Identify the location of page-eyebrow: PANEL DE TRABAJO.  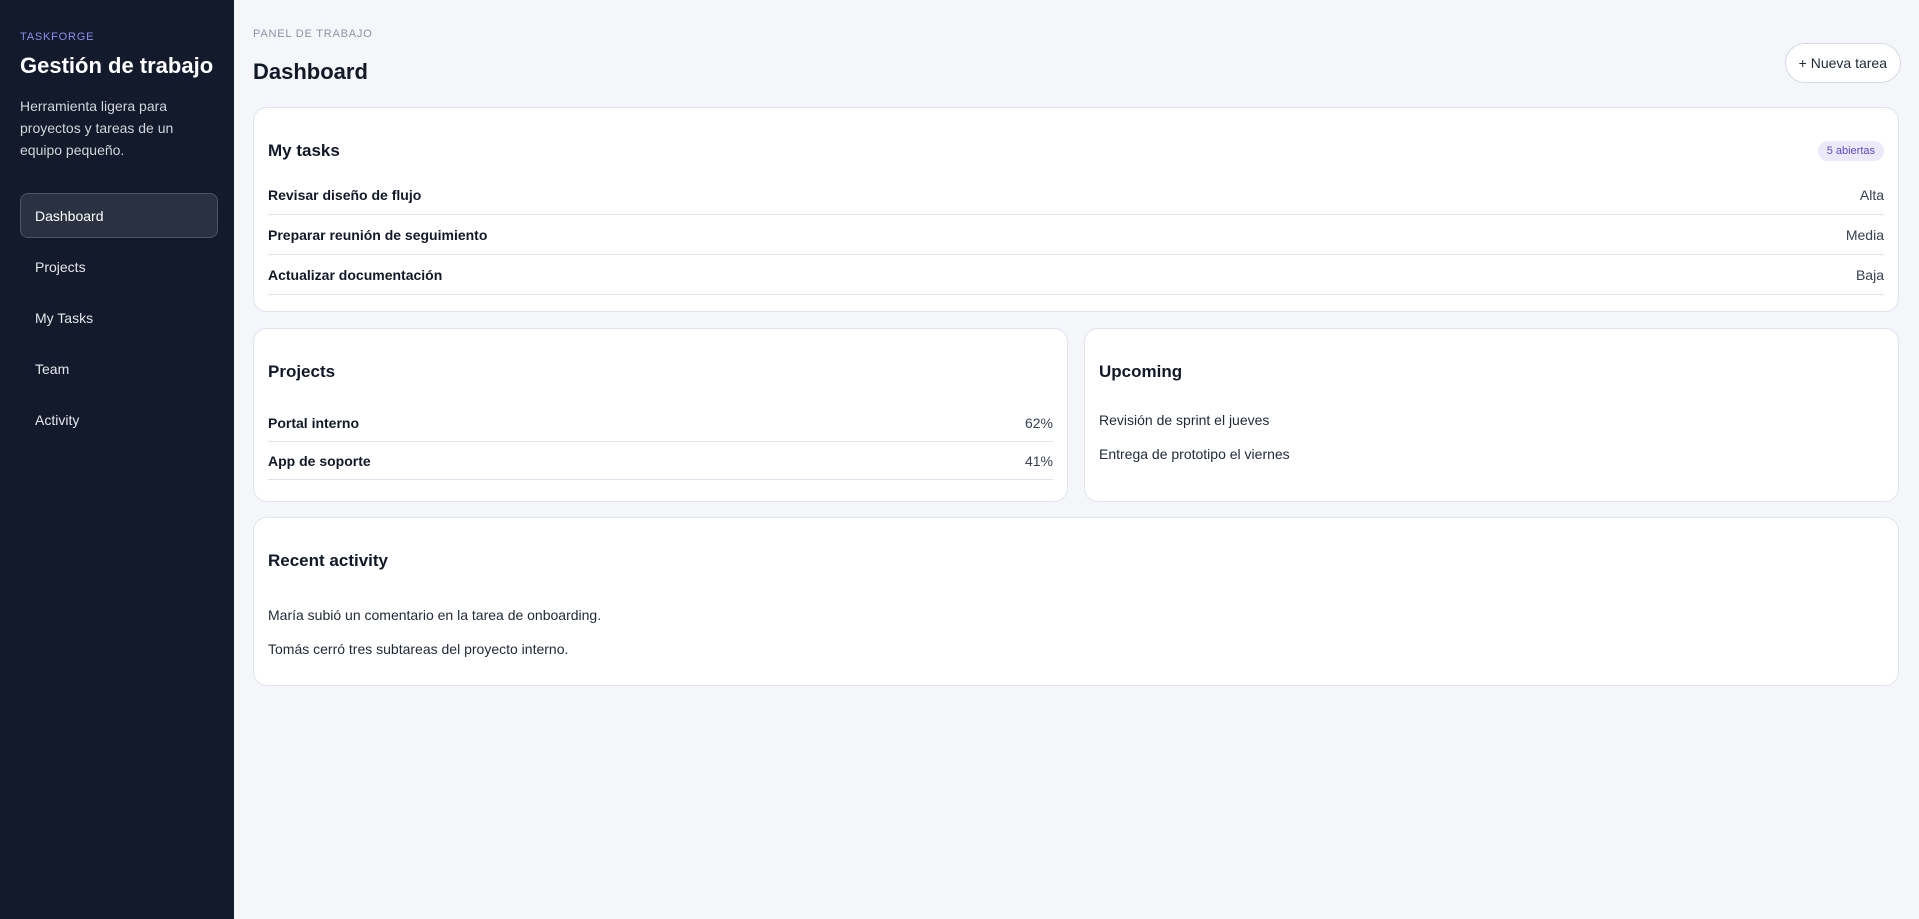
(313, 34).